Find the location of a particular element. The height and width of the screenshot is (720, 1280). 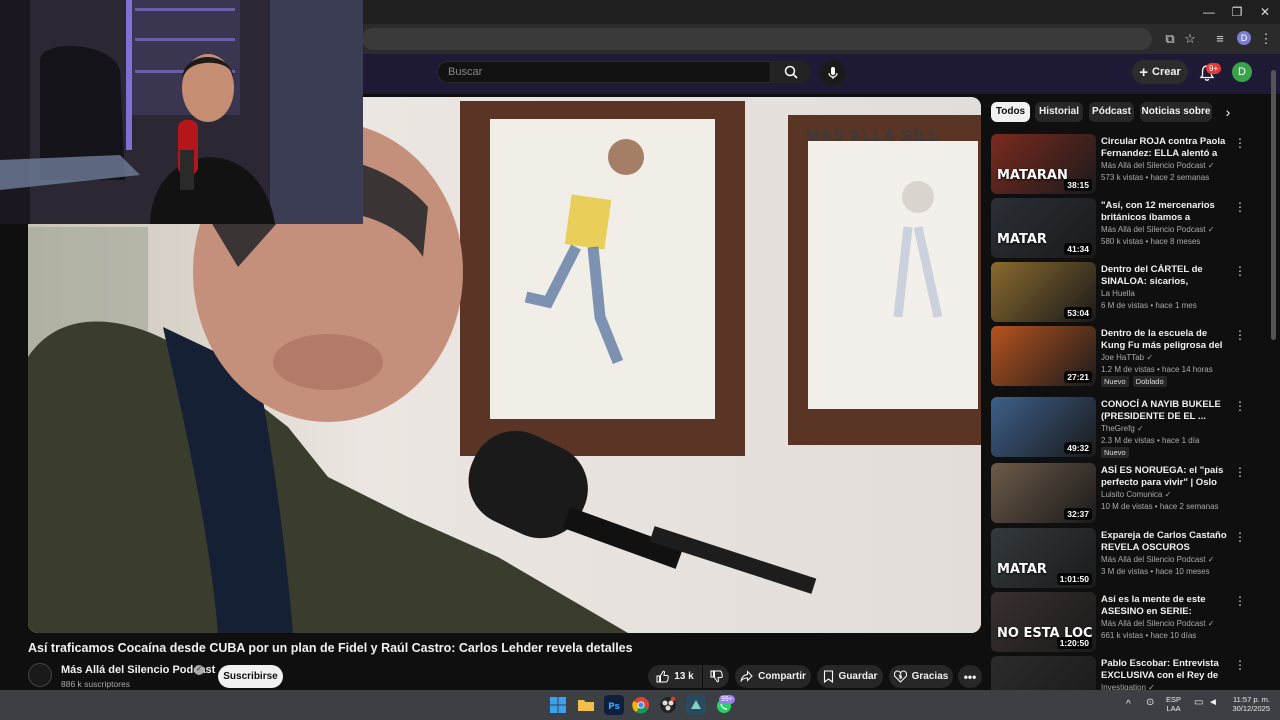

video-thumbnail: 53:04 is located at coordinates (1043, 292).